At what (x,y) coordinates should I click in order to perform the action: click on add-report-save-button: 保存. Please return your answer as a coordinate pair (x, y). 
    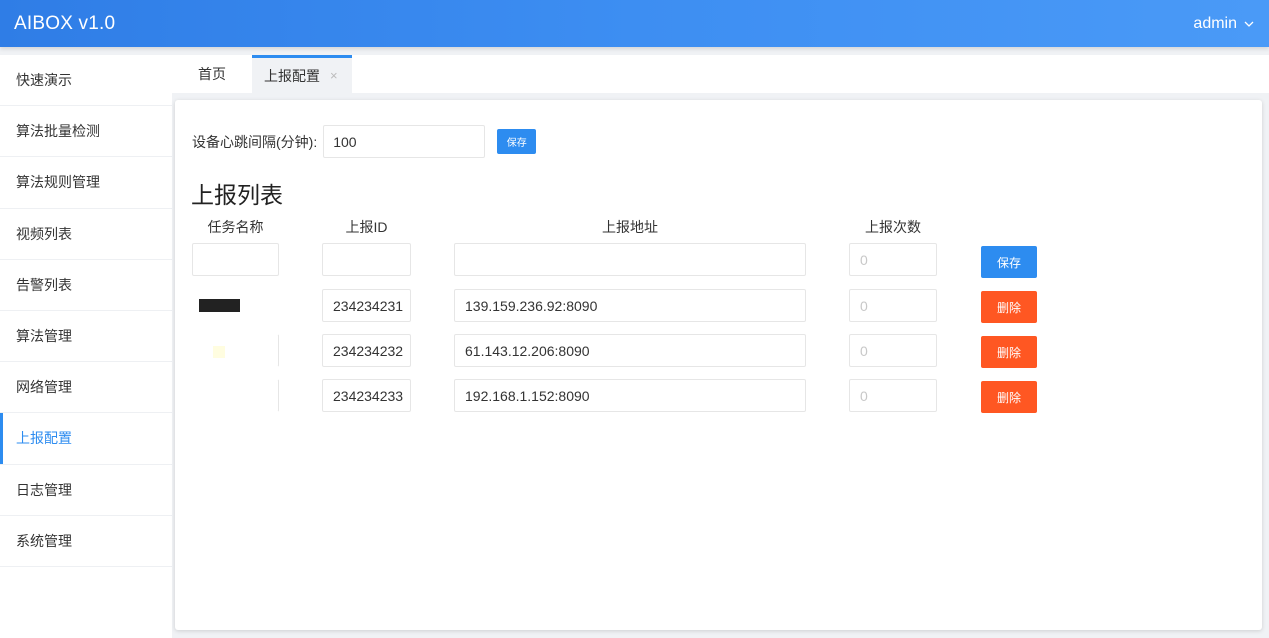
    Looking at the image, I should click on (1009, 262).